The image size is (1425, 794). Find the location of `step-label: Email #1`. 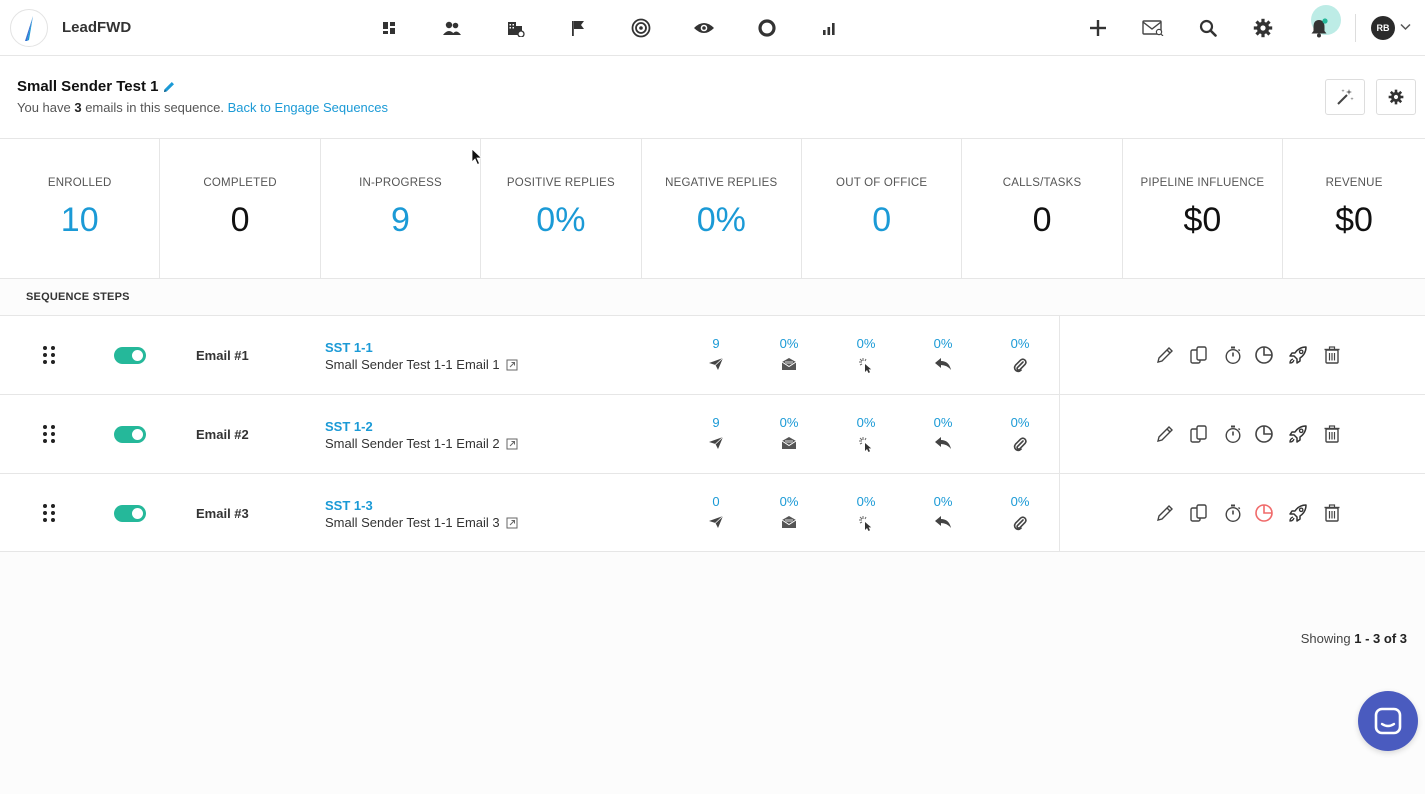

step-label: Email #1 is located at coordinates (222, 355).